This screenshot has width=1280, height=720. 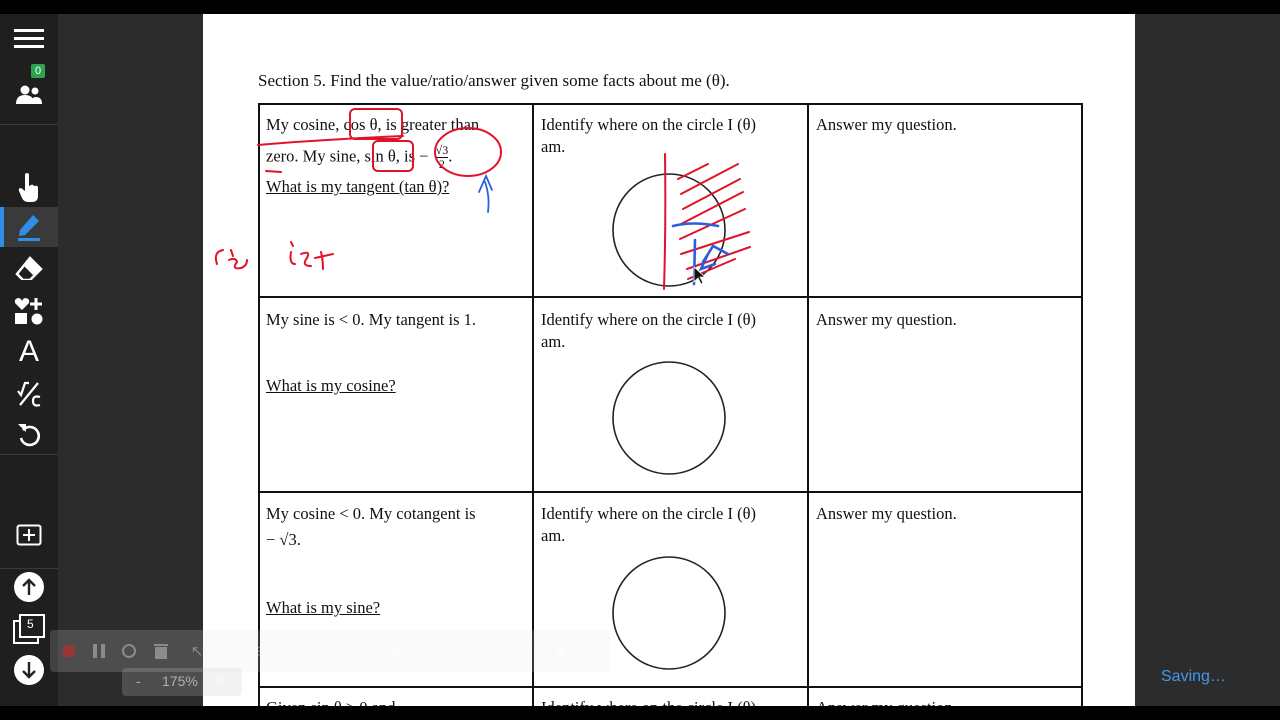 What do you see at coordinates (361, 651) in the screenshot?
I see `text-size-icon: T` at bounding box center [361, 651].